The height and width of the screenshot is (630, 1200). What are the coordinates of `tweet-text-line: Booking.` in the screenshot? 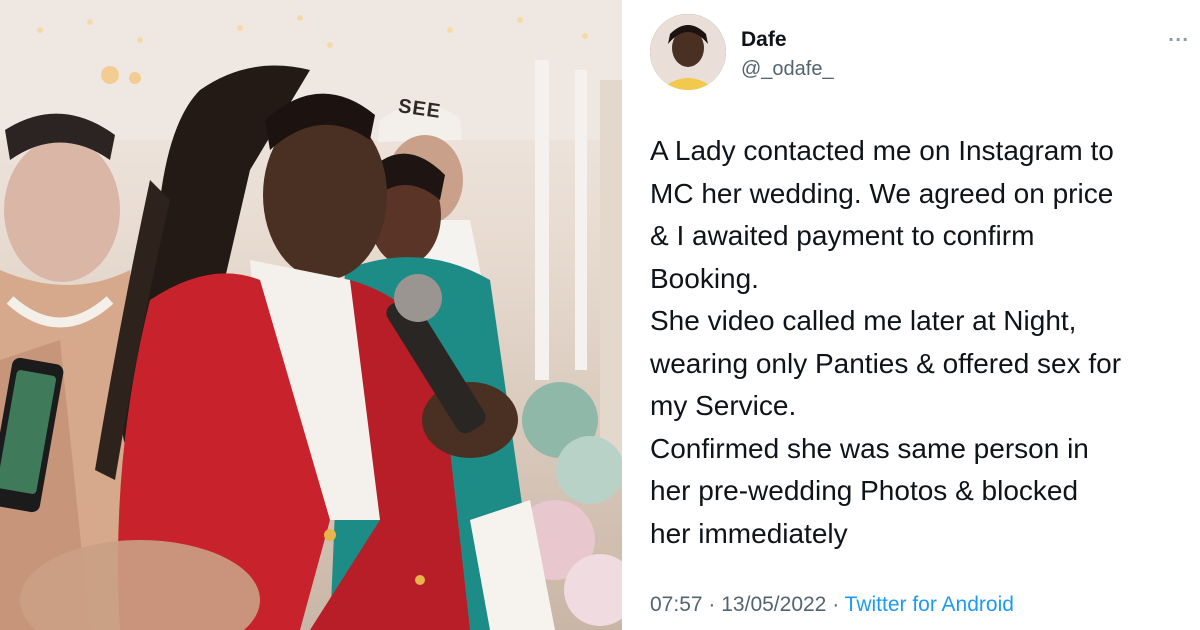 It's located at (704, 278).